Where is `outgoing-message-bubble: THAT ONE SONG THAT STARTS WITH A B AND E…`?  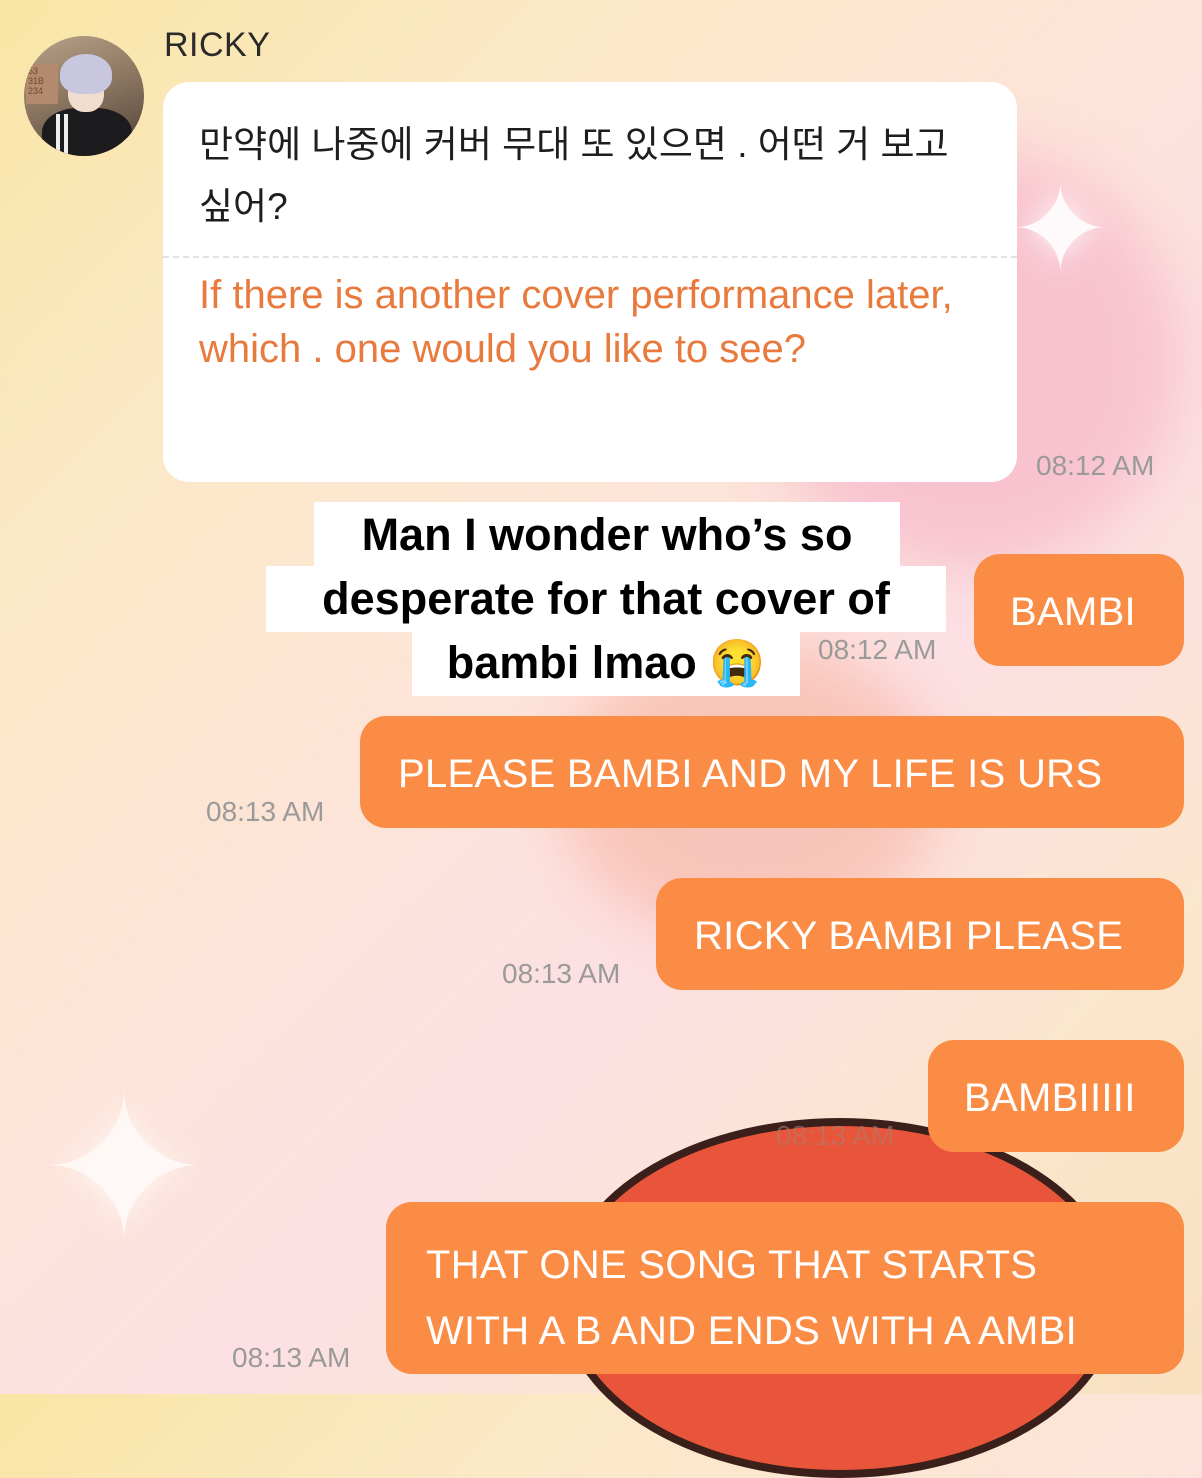 outgoing-message-bubble: THAT ONE SONG THAT STARTS WITH A B AND E… is located at coordinates (785, 1288).